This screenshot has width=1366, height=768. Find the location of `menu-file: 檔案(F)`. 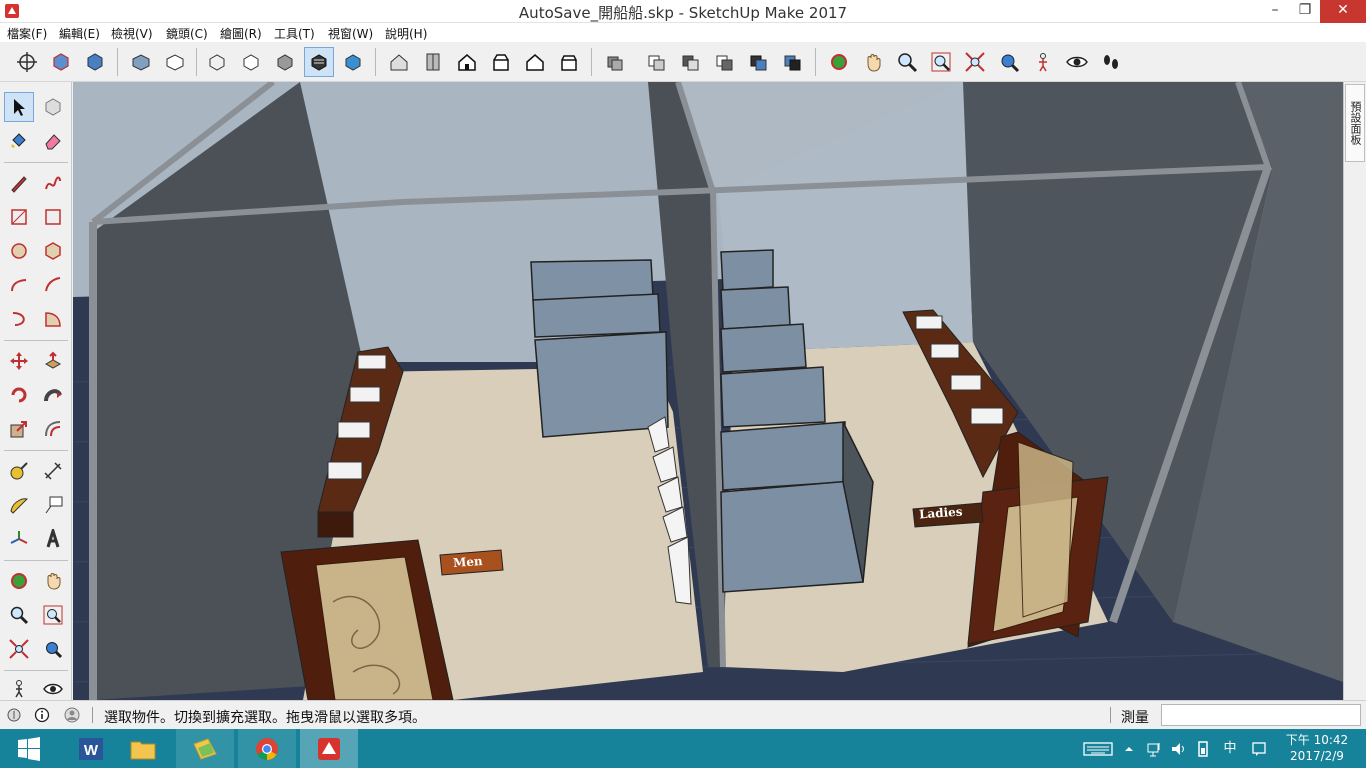

menu-file: 檔案(F) is located at coordinates (27, 33).